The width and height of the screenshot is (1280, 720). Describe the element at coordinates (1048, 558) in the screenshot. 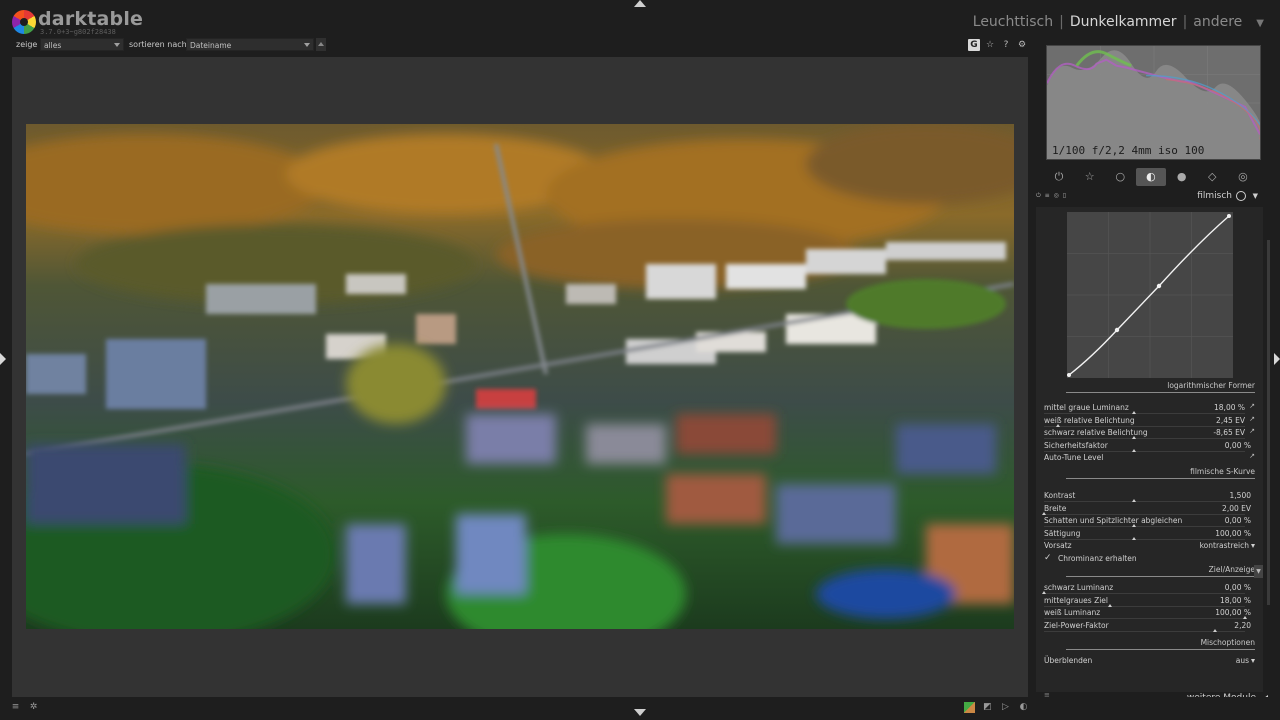

I see `checkmark-icon: ✓` at that location.